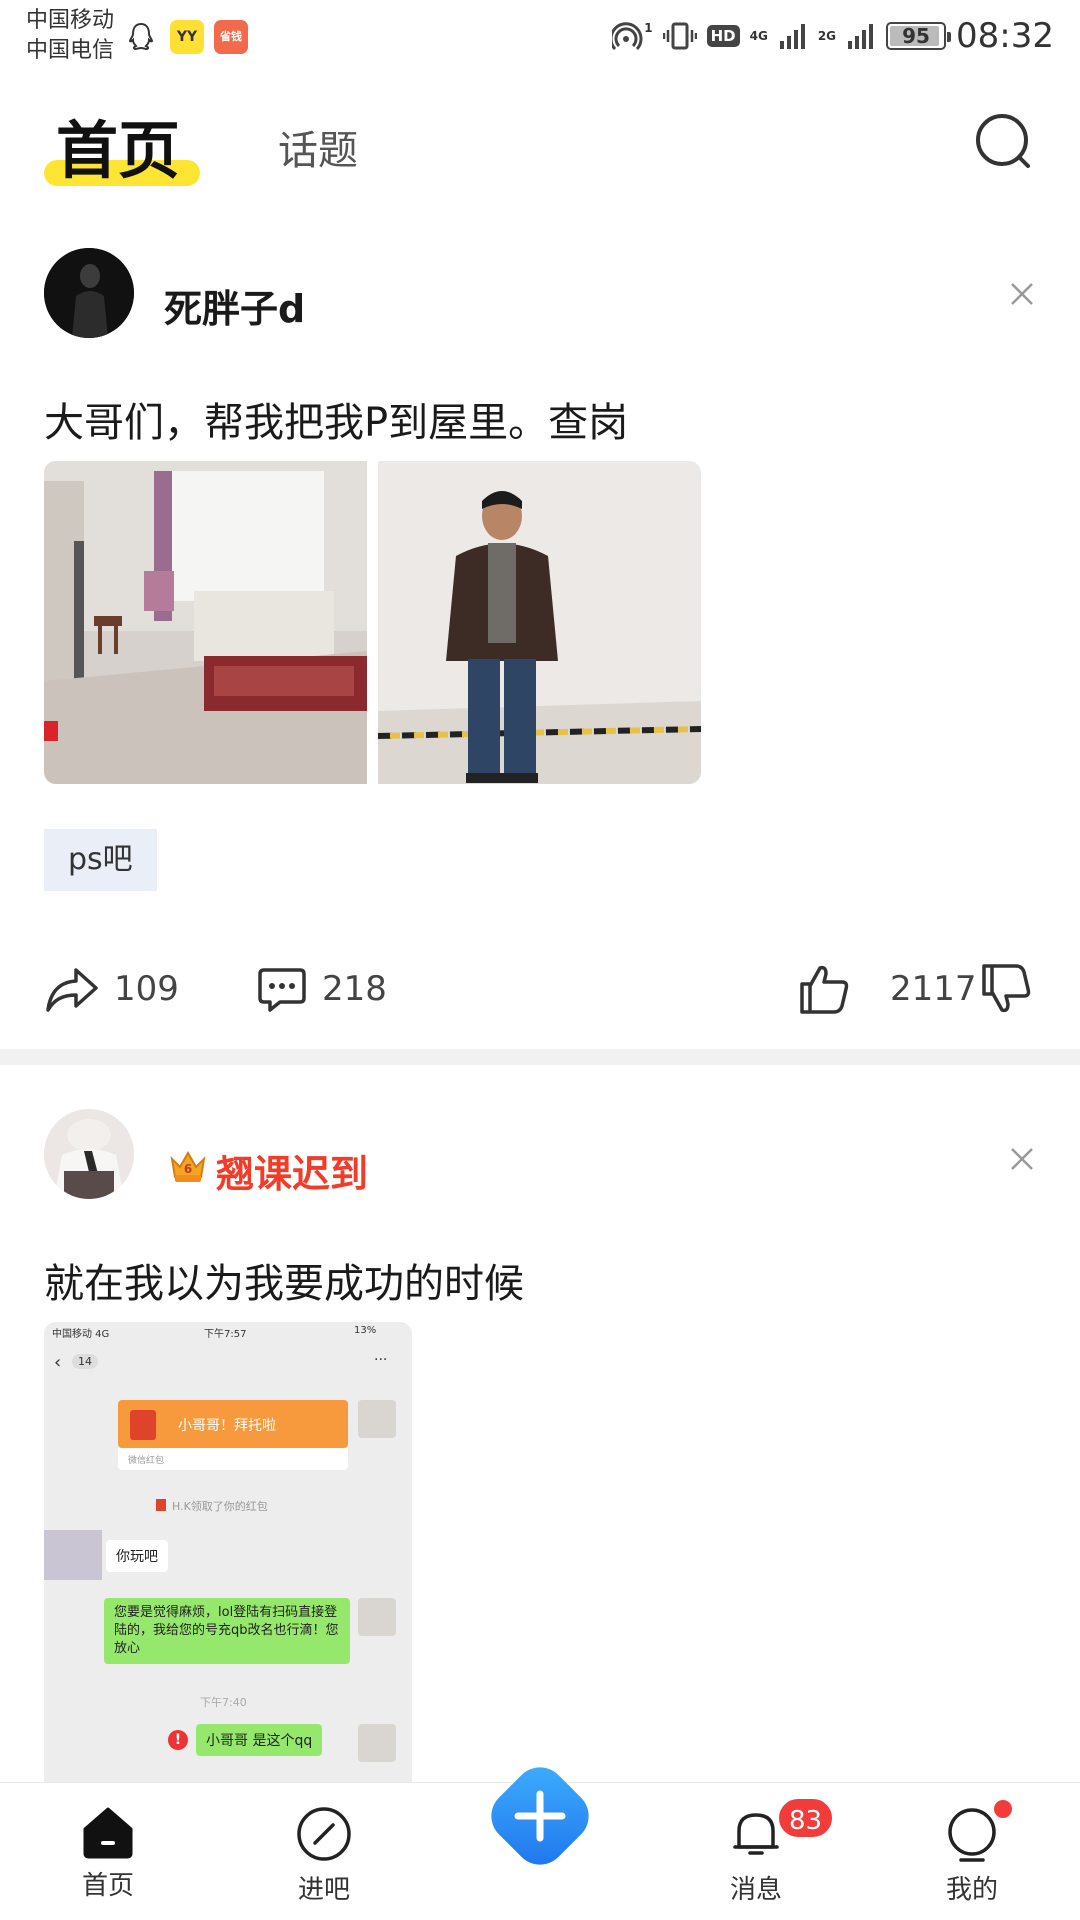 The height and width of the screenshot is (1920, 1080). I want to click on svg-text: 6, so click(188, 1169).